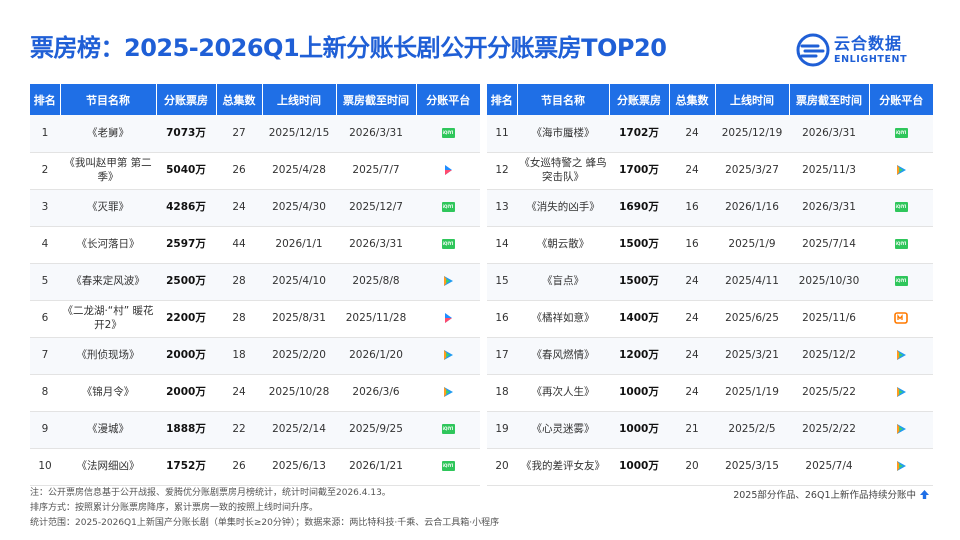  What do you see at coordinates (502, 282) in the screenshot?
I see `rank-cell: 15` at bounding box center [502, 282].